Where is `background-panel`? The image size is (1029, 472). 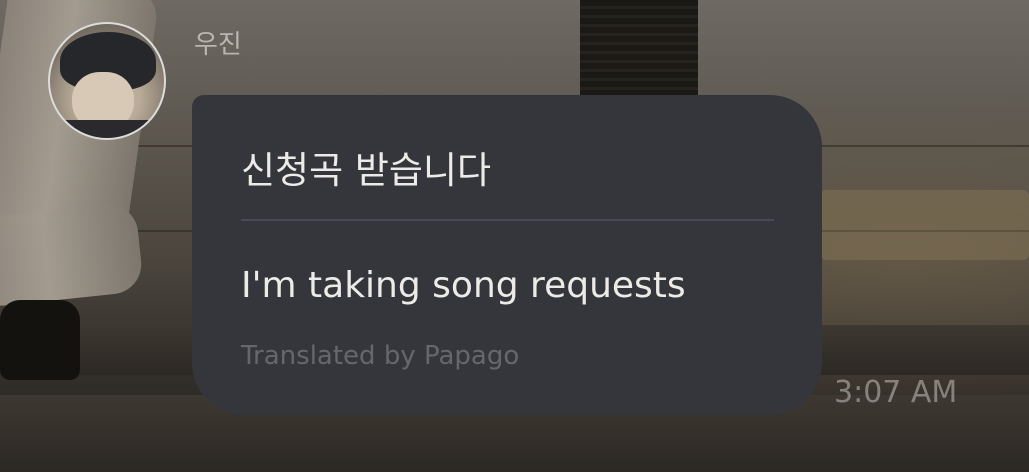 background-panel is located at coordinates (924, 225).